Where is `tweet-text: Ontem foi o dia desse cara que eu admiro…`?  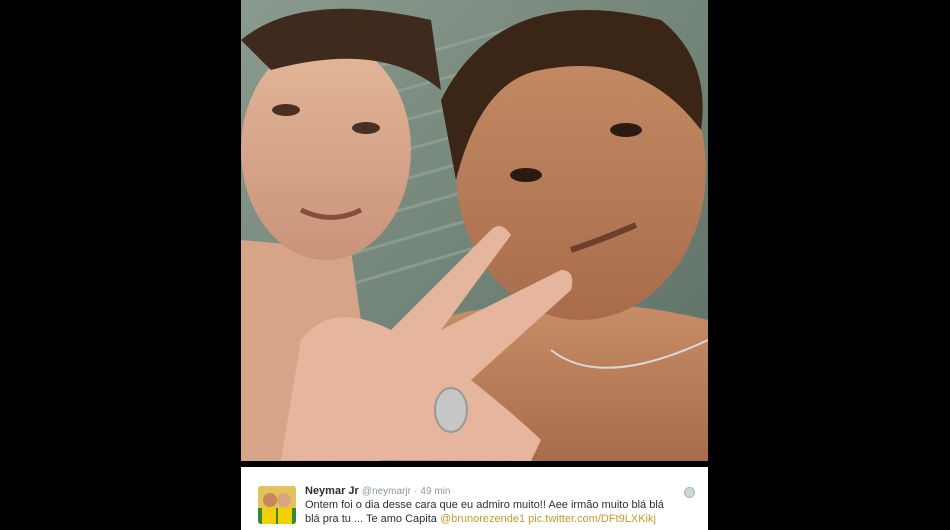 tweet-text: Ontem foi o dia desse cara que eu admiro… is located at coordinates (490, 512).